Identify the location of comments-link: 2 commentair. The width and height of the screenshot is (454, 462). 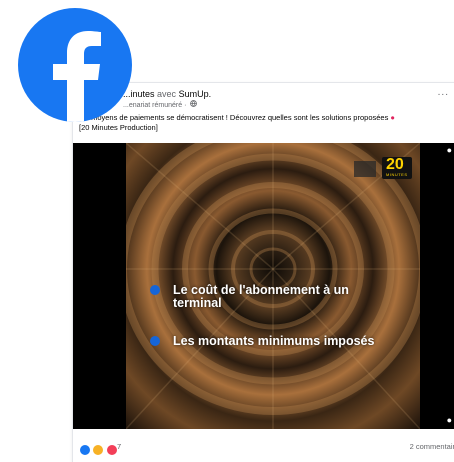
(432, 446).